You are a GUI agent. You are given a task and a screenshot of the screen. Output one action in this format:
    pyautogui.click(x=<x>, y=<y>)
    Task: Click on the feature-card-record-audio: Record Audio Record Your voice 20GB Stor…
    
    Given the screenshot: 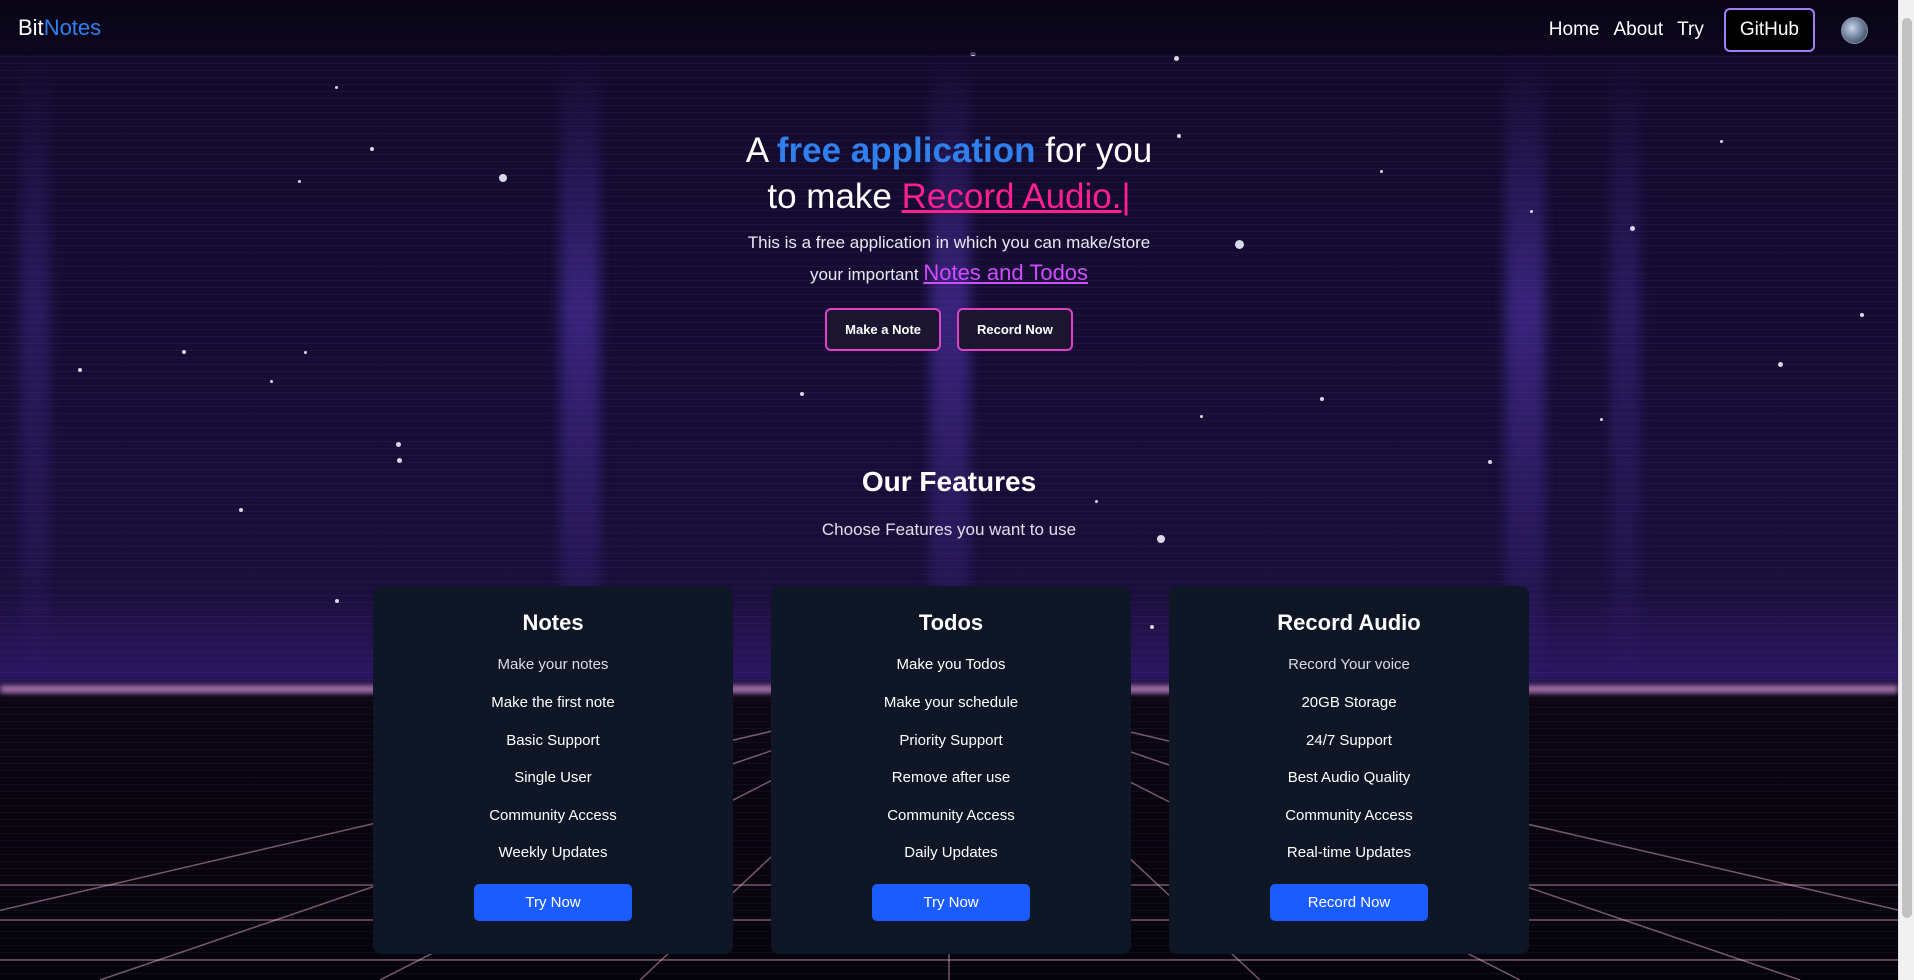 What is the action you would take?
    pyautogui.click(x=1349, y=770)
    